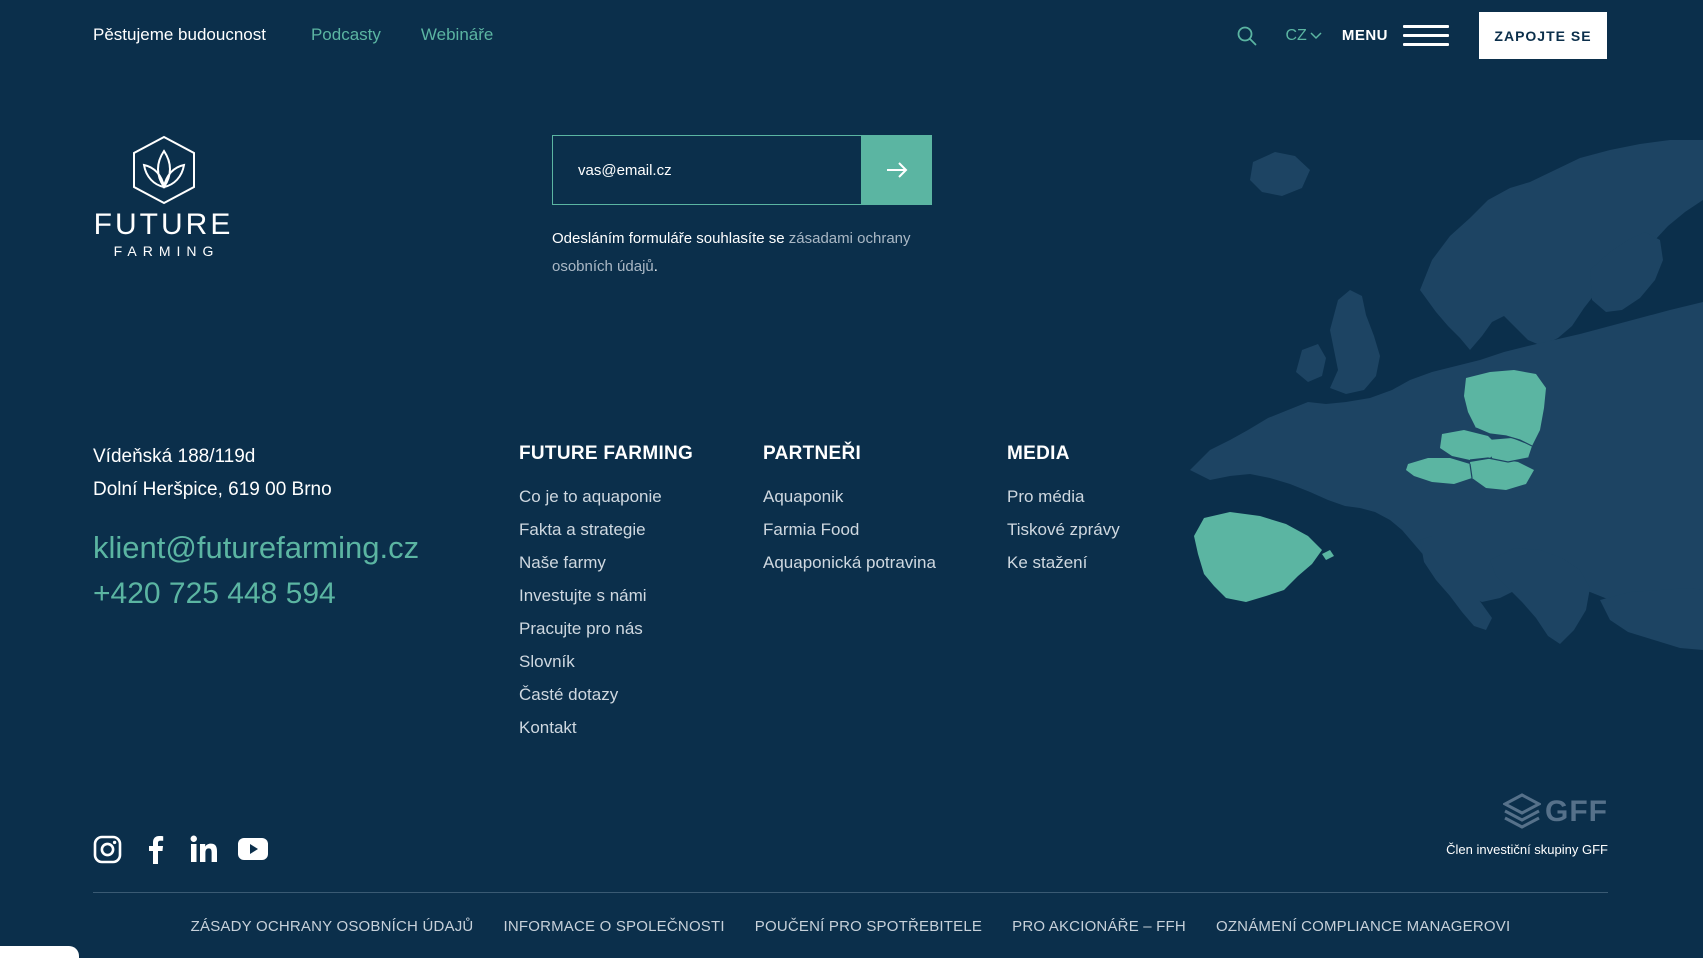 Image resolution: width=1703 pixels, height=958 pixels. I want to click on logo-word: FUTURE, so click(163, 224).